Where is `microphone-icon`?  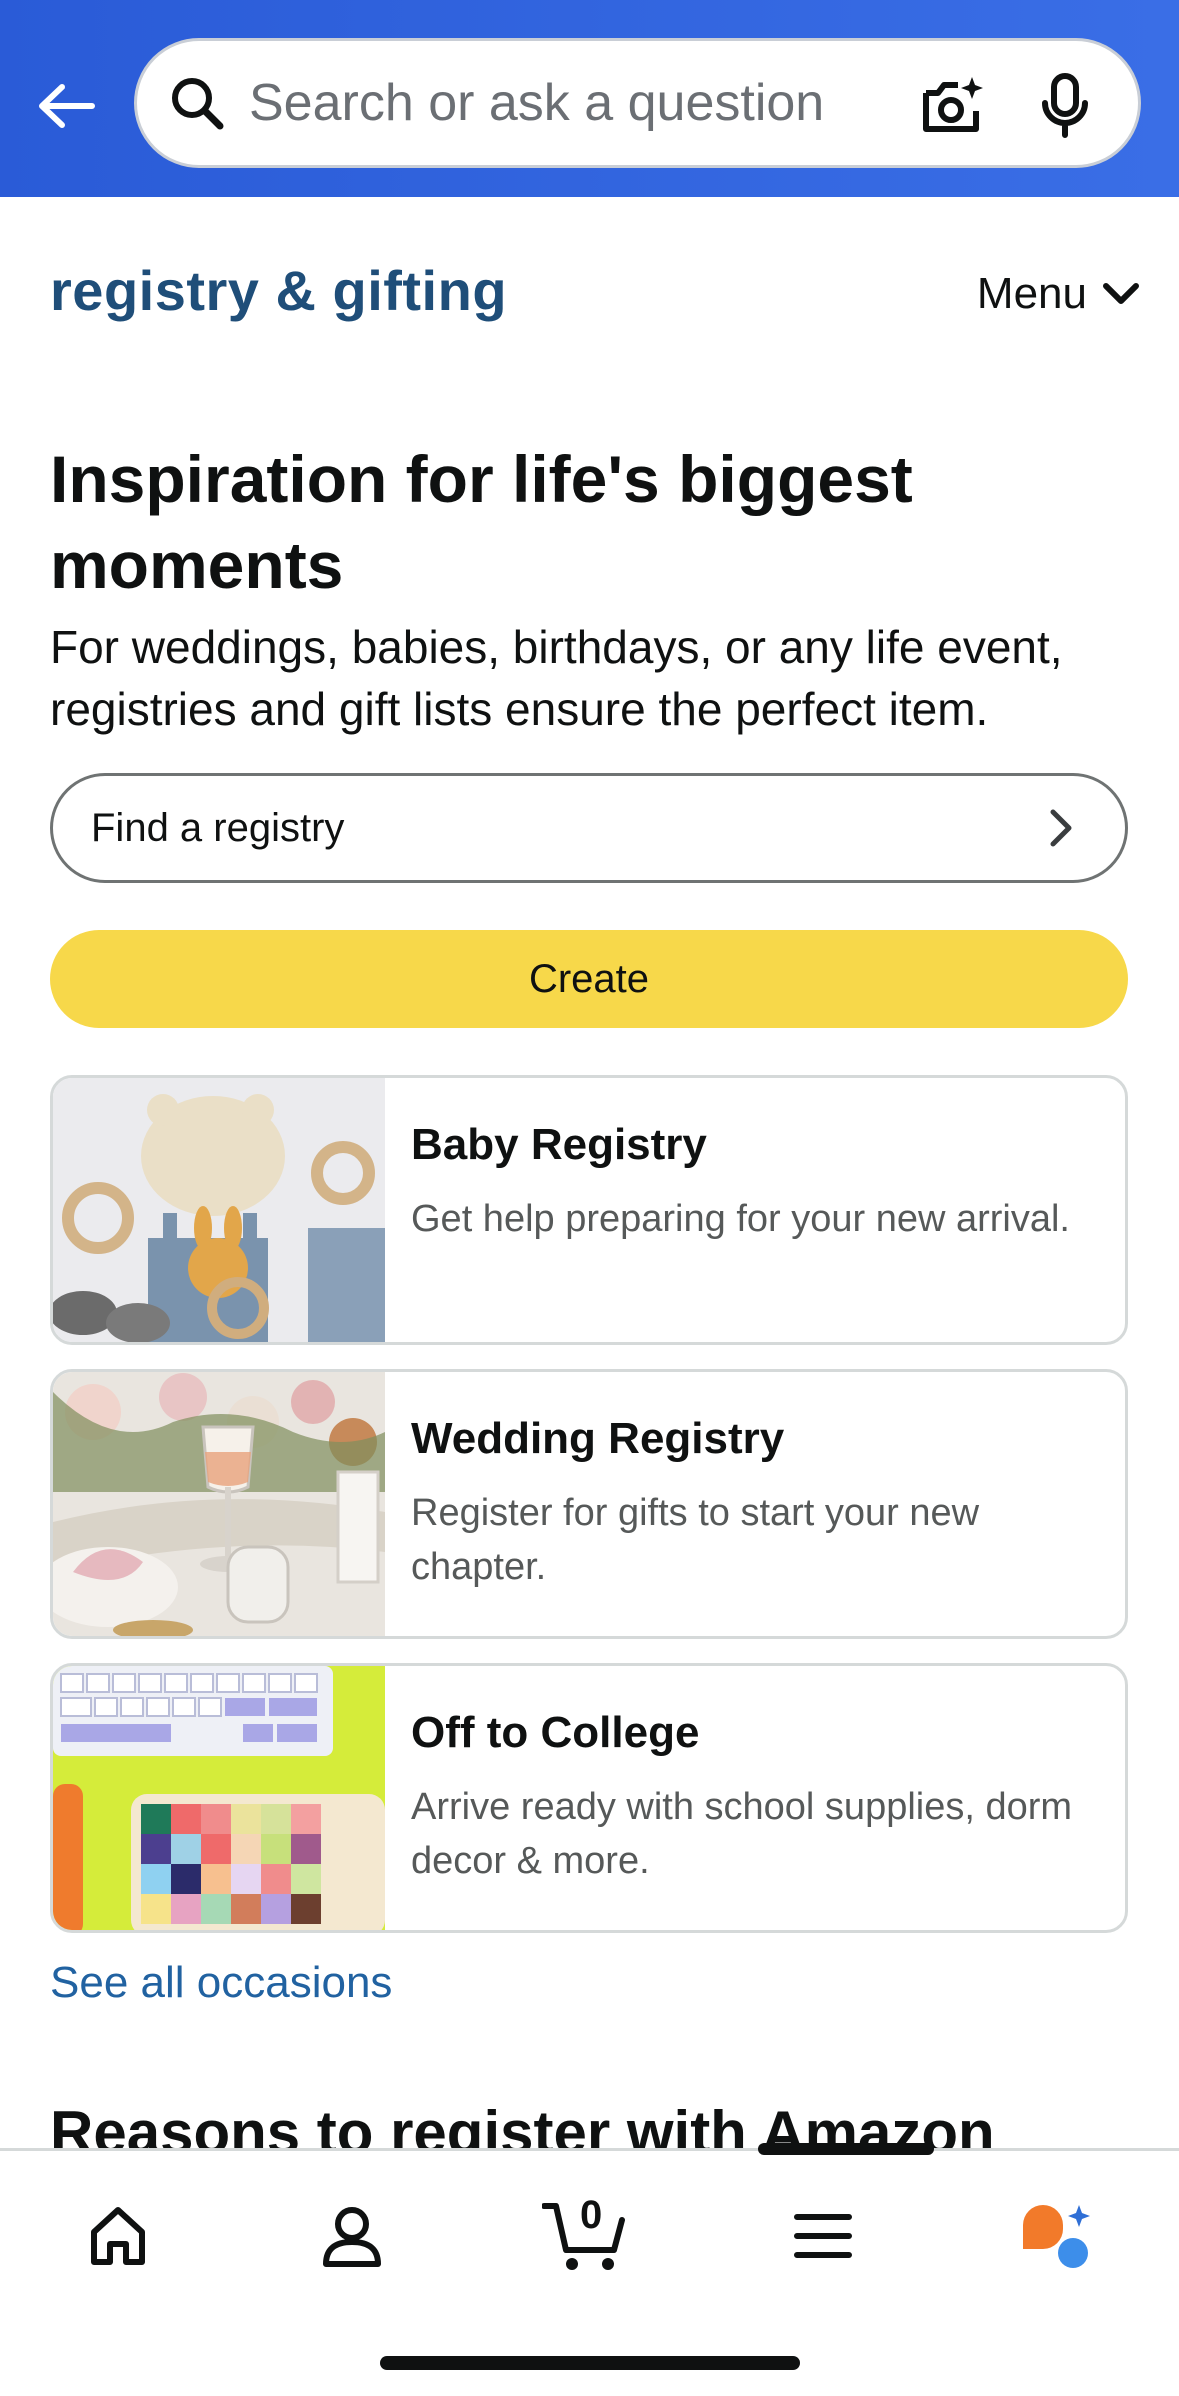 microphone-icon is located at coordinates (1065, 106).